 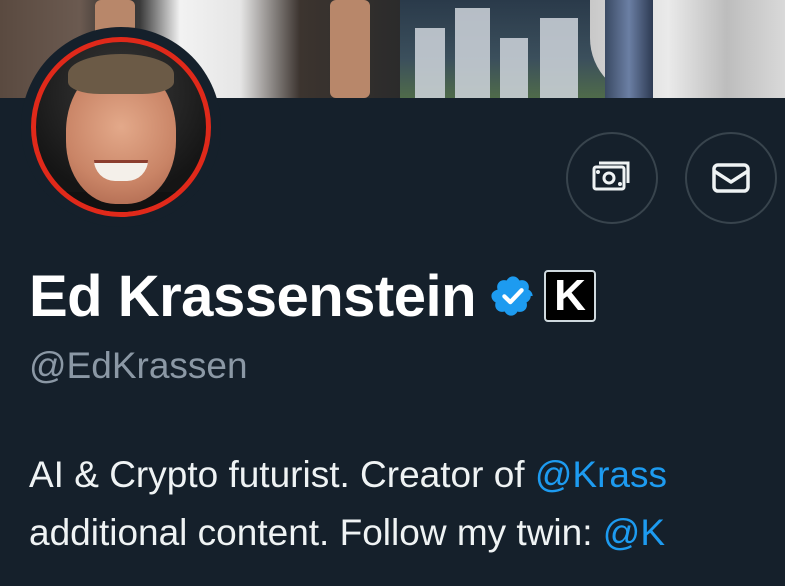 I want to click on display-name: Ed Krassenstein, so click(x=253, y=296).